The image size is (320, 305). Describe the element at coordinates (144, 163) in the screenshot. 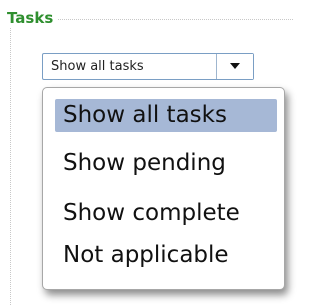

I see `menu-option-label: Show pending` at that location.